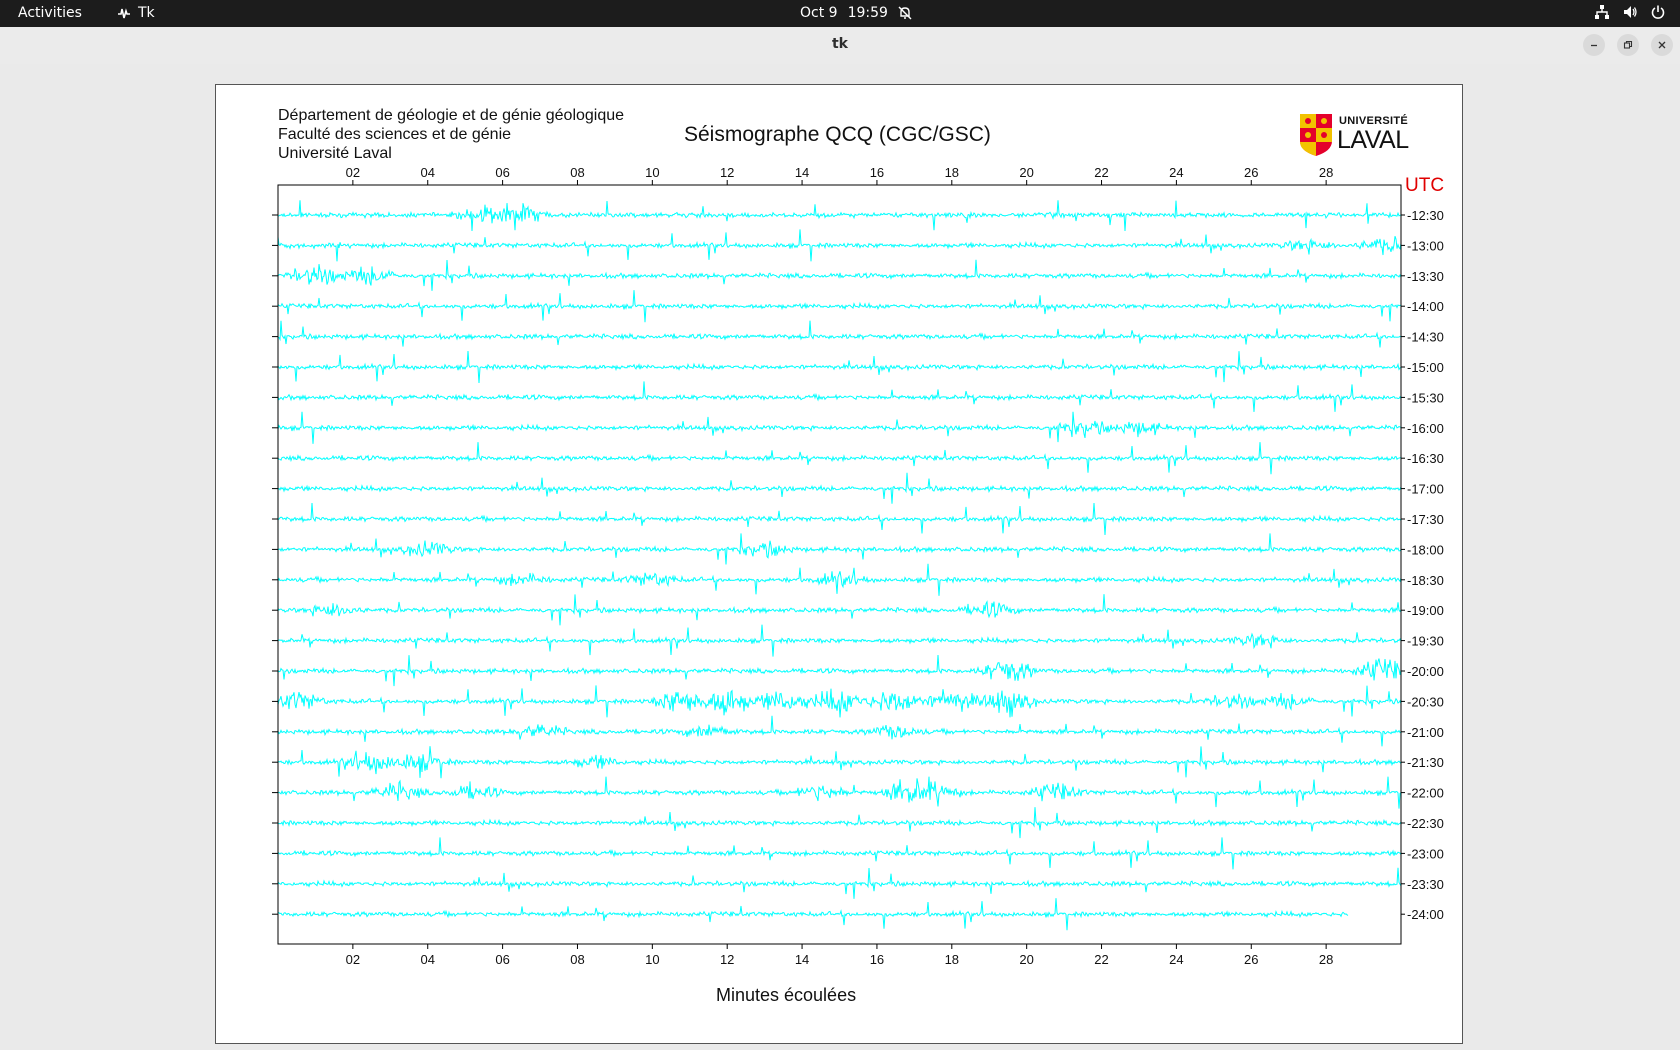 This screenshot has height=1050, width=1680. I want to click on x-tick-label-bottom: 18, so click(952, 959).